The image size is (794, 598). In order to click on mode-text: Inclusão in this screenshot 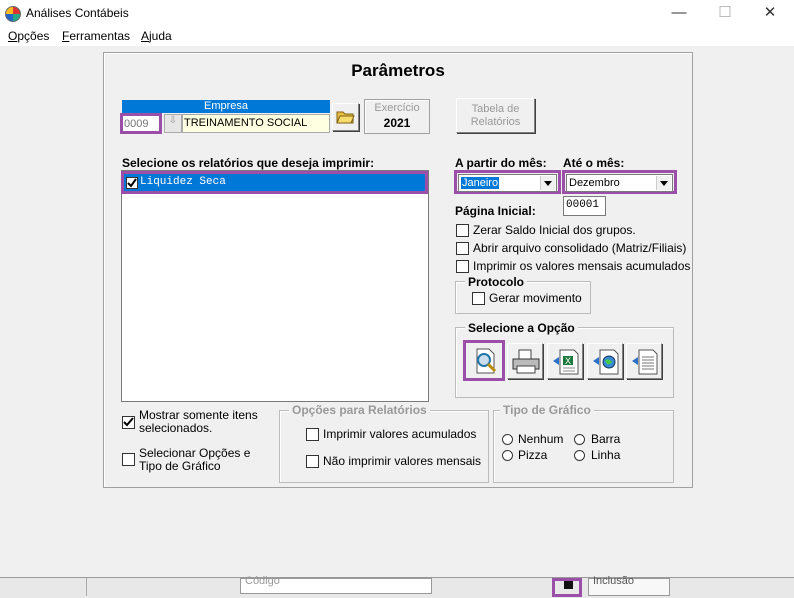, I will do `click(613, 581)`.